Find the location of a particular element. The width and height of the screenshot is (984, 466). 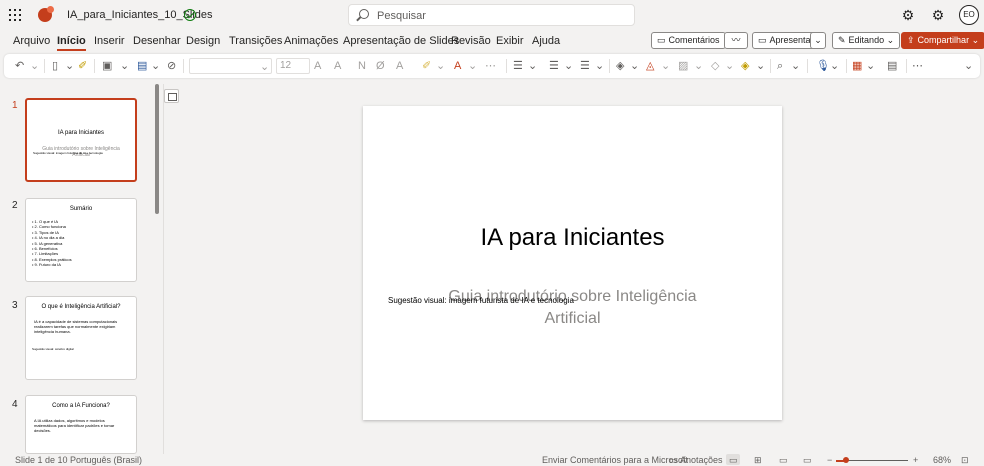

slide-sorter-icon: ⊞ is located at coordinates (758, 460).